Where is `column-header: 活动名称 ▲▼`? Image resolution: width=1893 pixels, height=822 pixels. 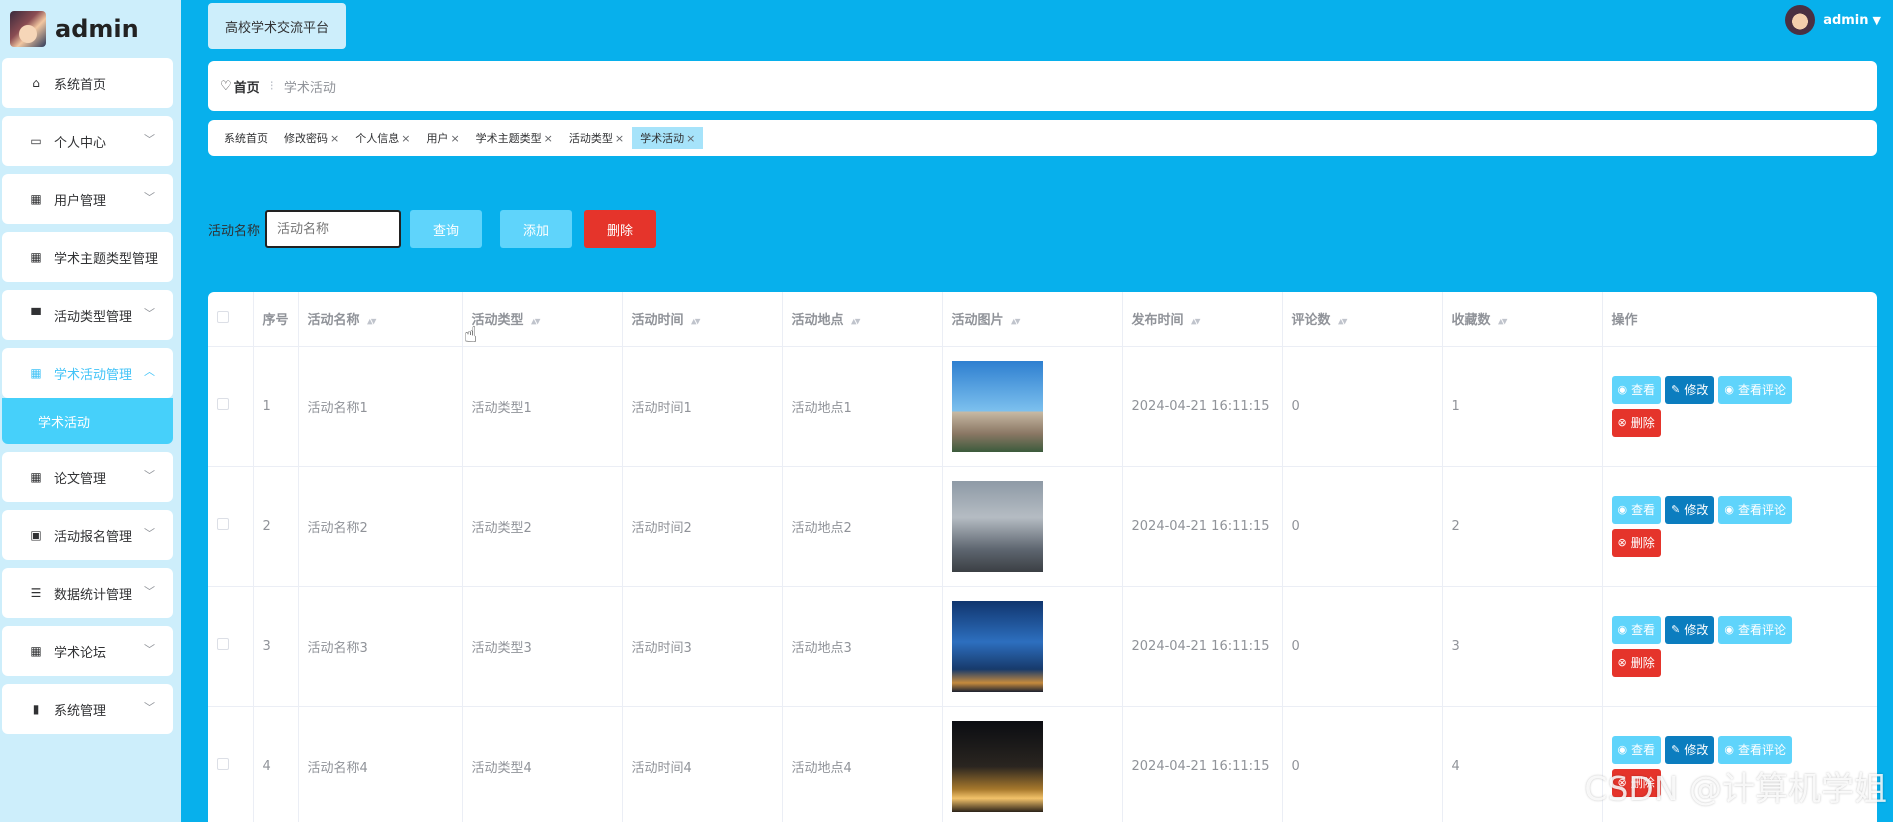
column-header: 活动名称 ▲▼ is located at coordinates (380, 319).